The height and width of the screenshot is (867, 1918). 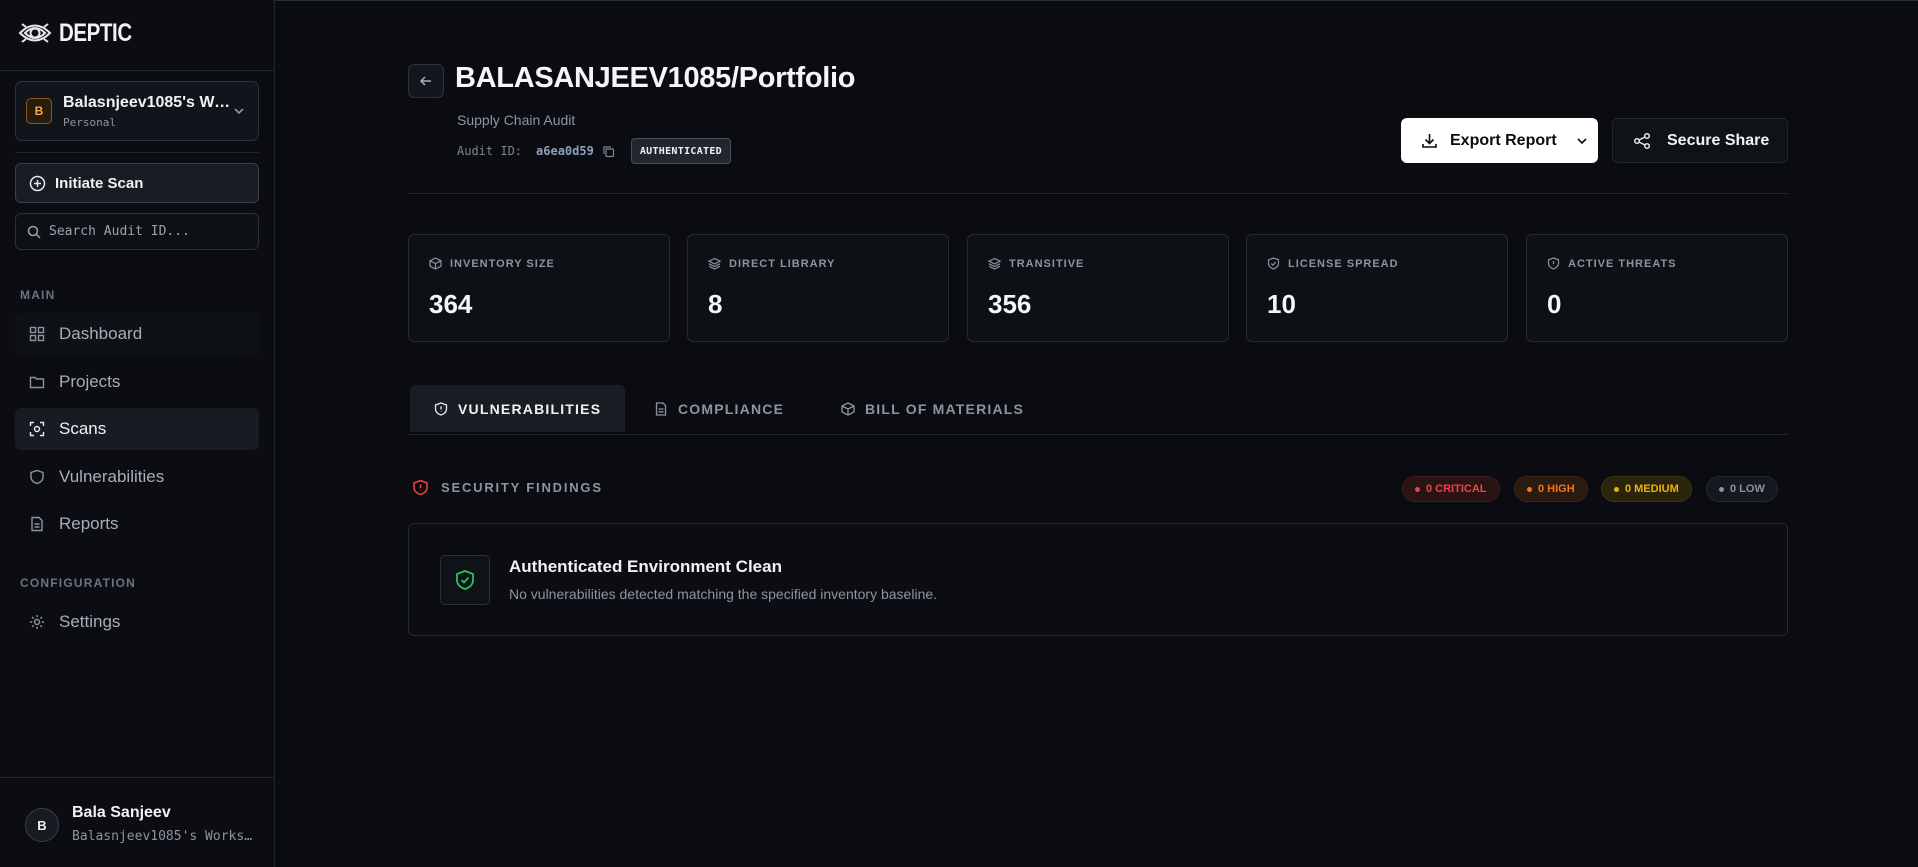 What do you see at coordinates (42, 825) in the screenshot?
I see `avatar: B` at bounding box center [42, 825].